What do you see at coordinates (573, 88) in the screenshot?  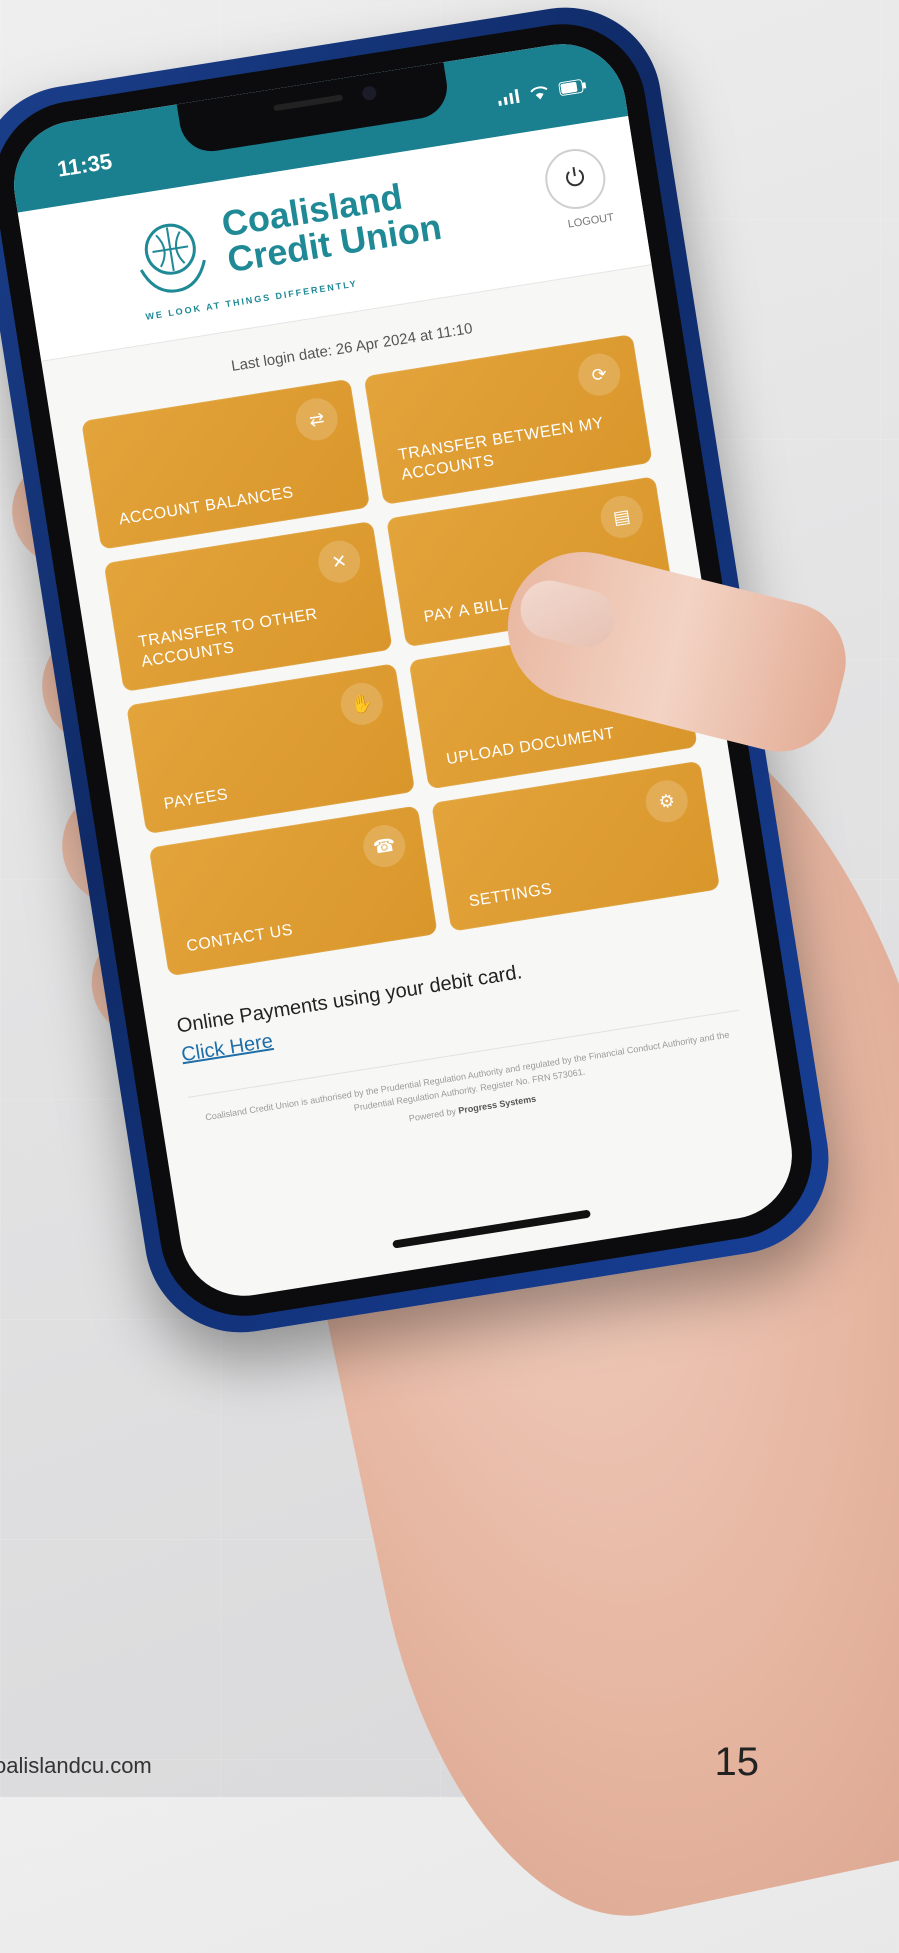 I see `battery-icon` at bounding box center [573, 88].